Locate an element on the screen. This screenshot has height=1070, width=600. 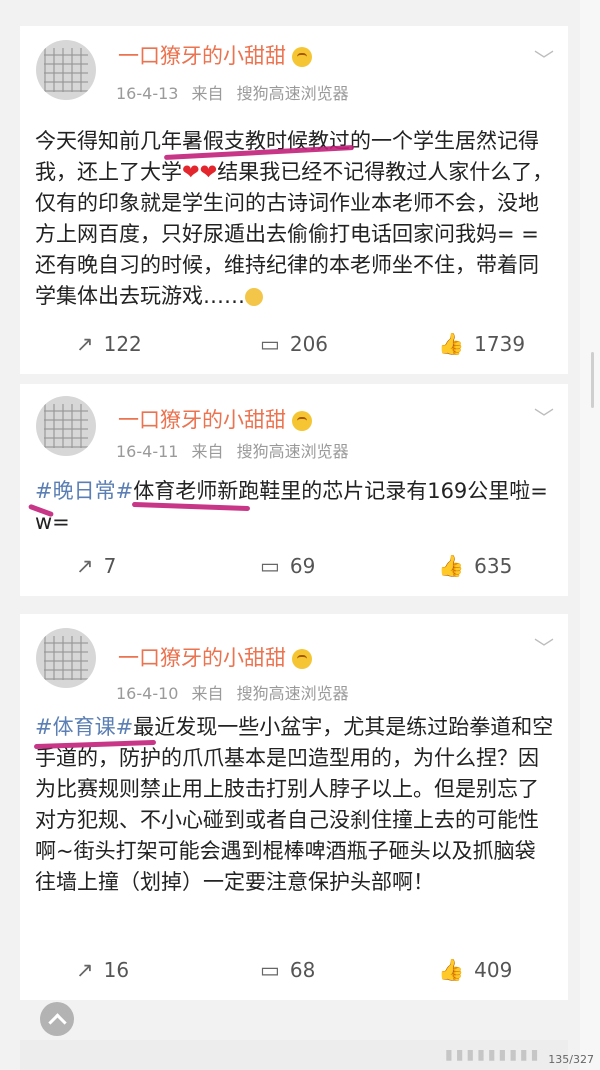
repost-button: ↗ 7 is located at coordinates (96, 566).